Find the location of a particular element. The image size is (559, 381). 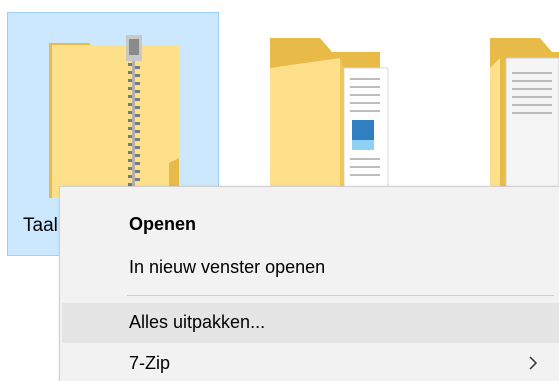

menu-item-label: Openen is located at coordinates (163, 224).